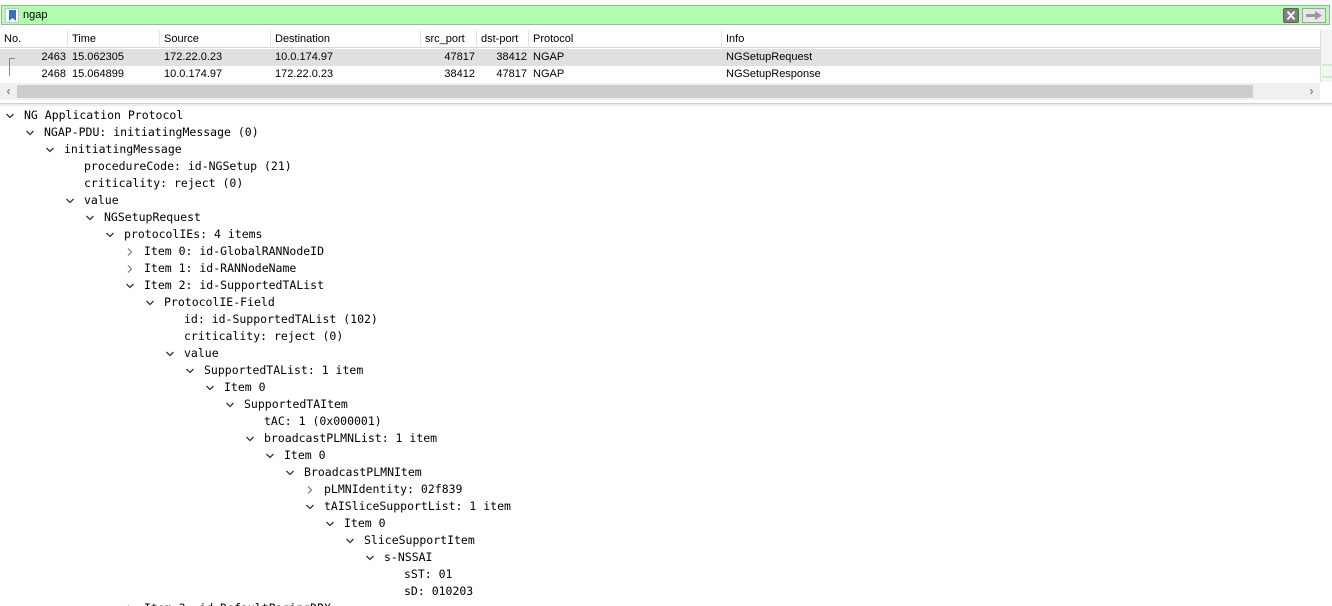 The image size is (1332, 606). What do you see at coordinates (53, 74) in the screenshot?
I see `packet-no: 2468` at bounding box center [53, 74].